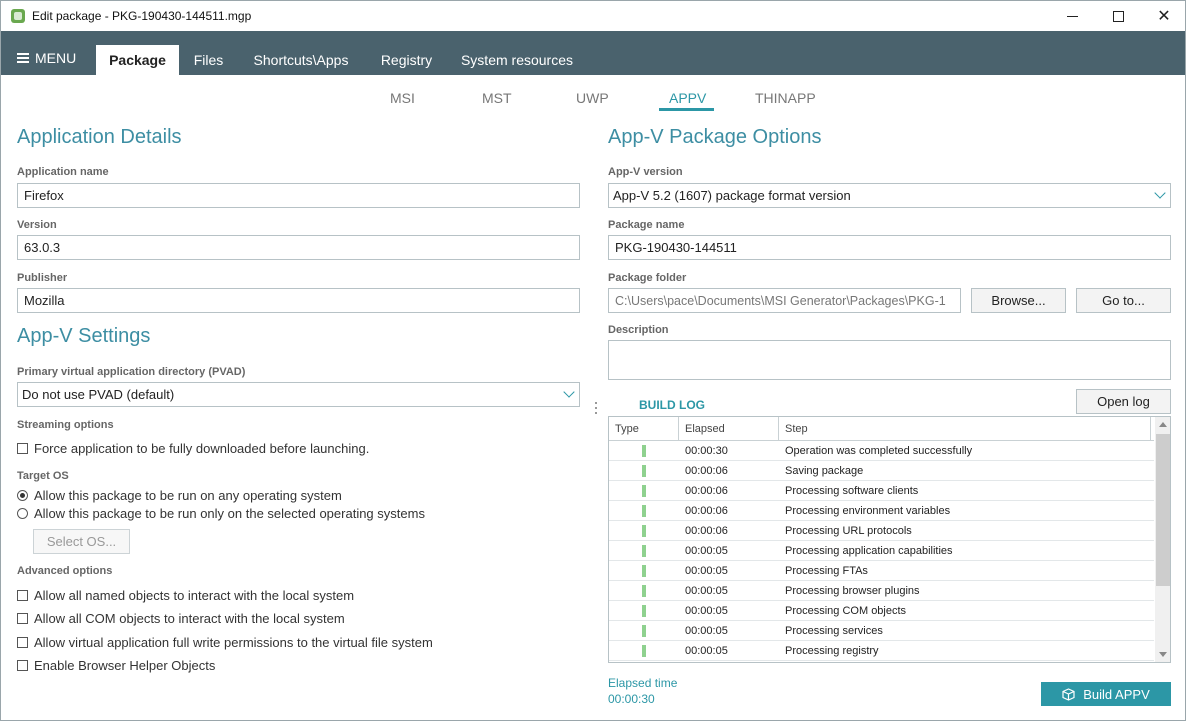 This screenshot has width=1186, height=721. I want to click on package-options-title: App-V Package Options, so click(715, 137).